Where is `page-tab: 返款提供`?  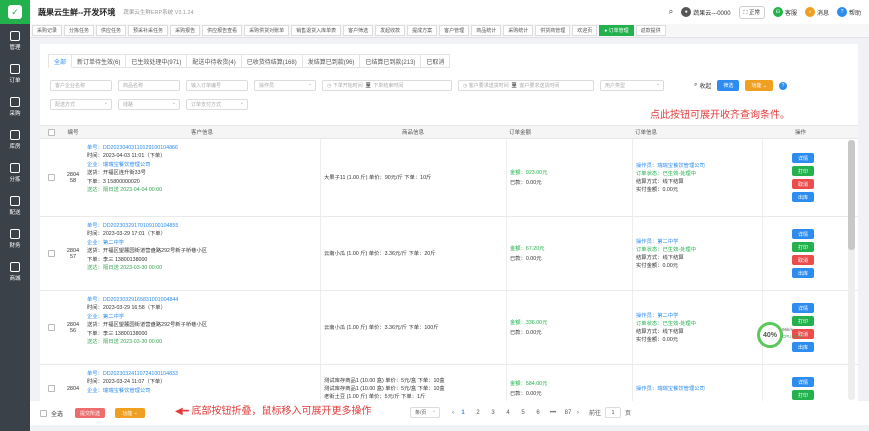
page-tab: 返款提供 is located at coordinates (650, 30).